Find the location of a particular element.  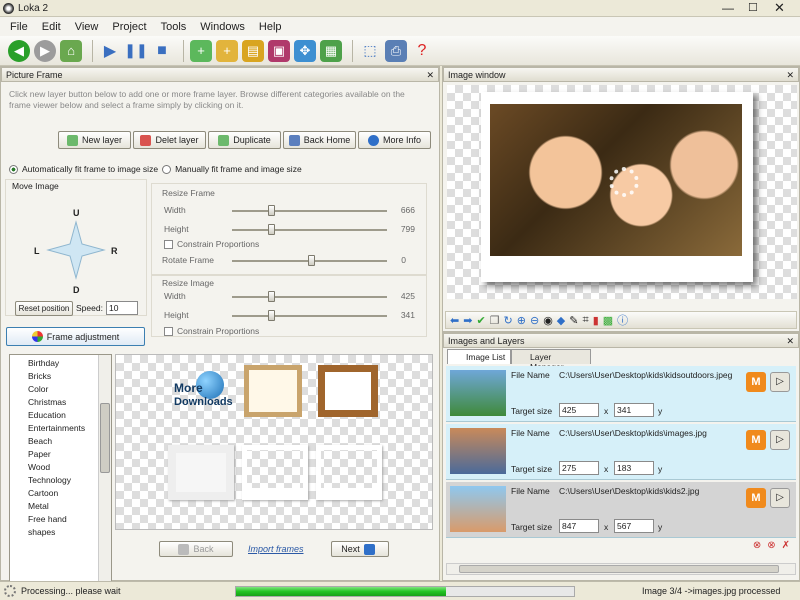

delete-layer-button: Delet layer is located at coordinates (169, 140).